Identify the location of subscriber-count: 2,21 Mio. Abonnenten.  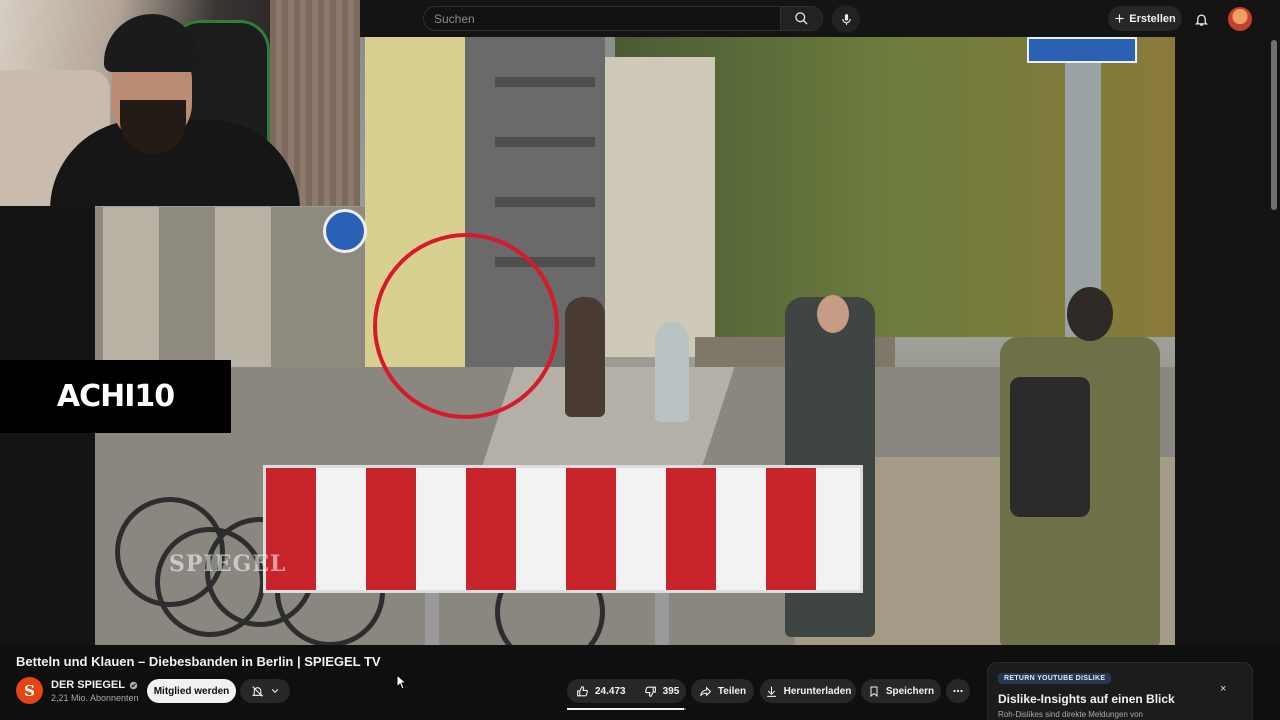
(95, 698).